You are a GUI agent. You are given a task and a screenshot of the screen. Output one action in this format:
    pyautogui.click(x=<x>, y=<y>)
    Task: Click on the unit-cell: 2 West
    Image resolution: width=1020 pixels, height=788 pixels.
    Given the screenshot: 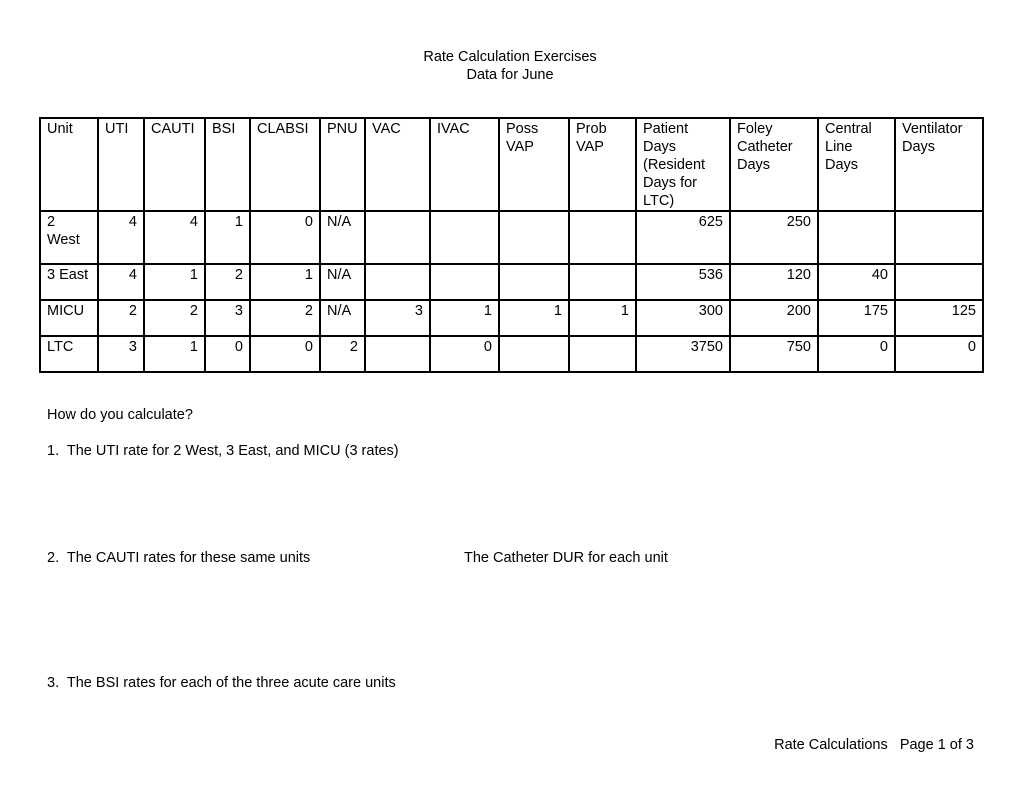 What is the action you would take?
    pyautogui.click(x=69, y=237)
    